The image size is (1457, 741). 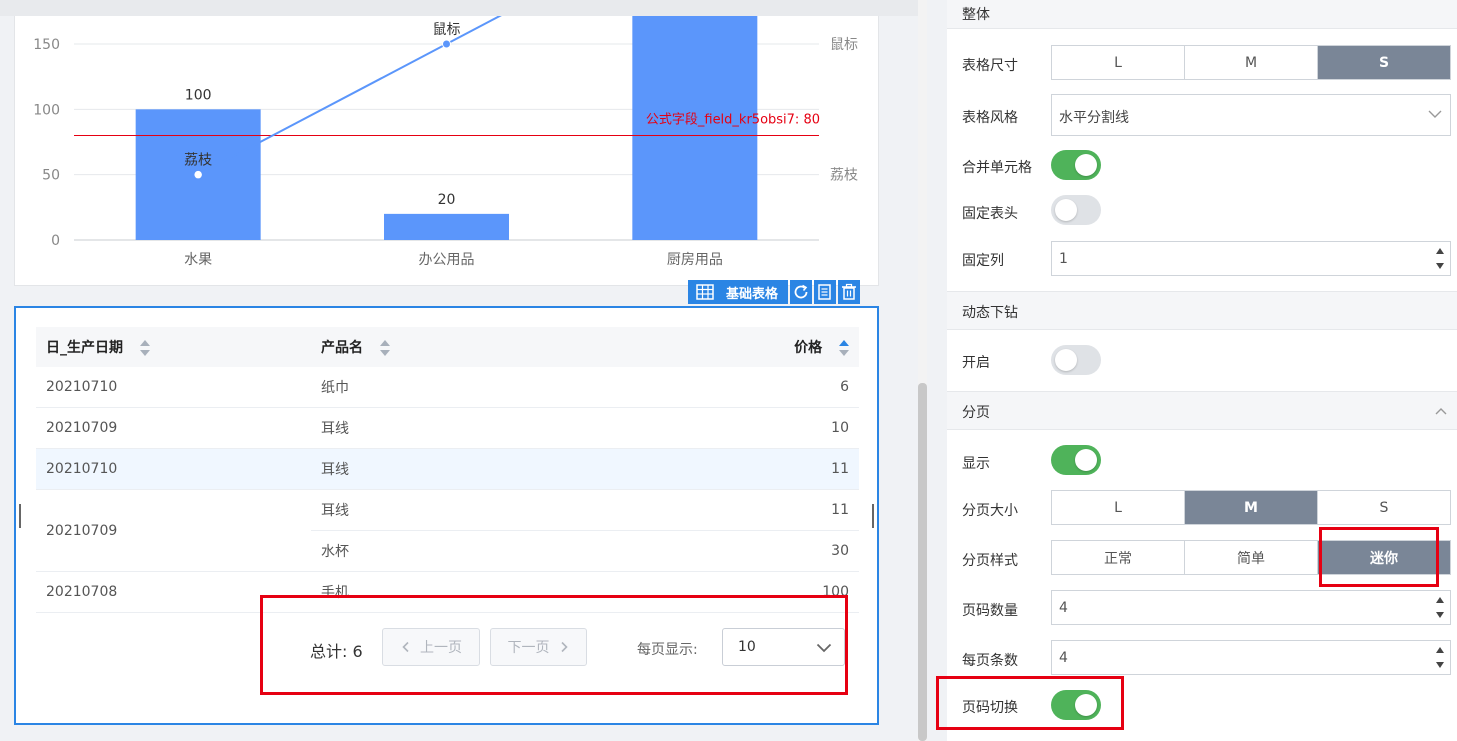 What do you see at coordinates (554, 645) in the screenshot?
I see `annotation-box-pagination` at bounding box center [554, 645].